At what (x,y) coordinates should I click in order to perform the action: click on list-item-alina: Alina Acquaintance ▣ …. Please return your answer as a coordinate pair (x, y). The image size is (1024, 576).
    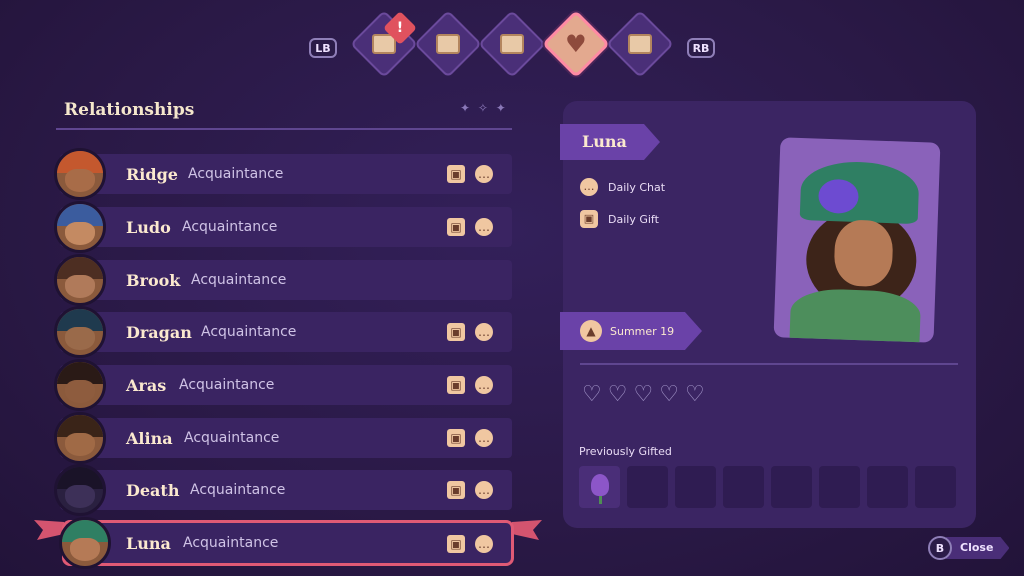
    Looking at the image, I should click on (283, 438).